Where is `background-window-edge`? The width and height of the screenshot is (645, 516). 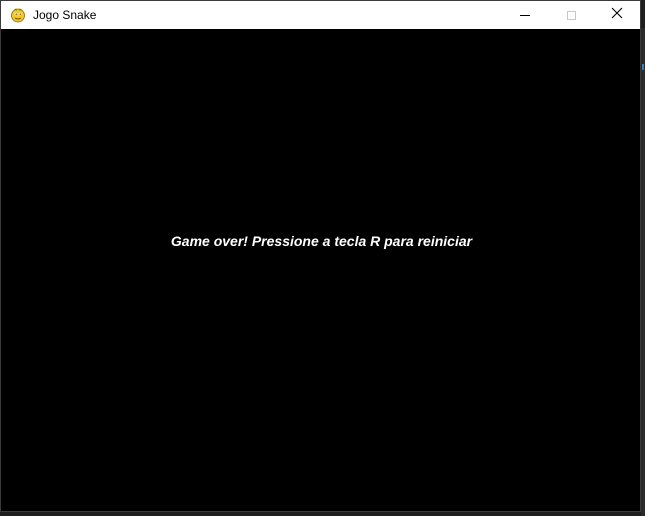
background-window-edge is located at coordinates (643, 272).